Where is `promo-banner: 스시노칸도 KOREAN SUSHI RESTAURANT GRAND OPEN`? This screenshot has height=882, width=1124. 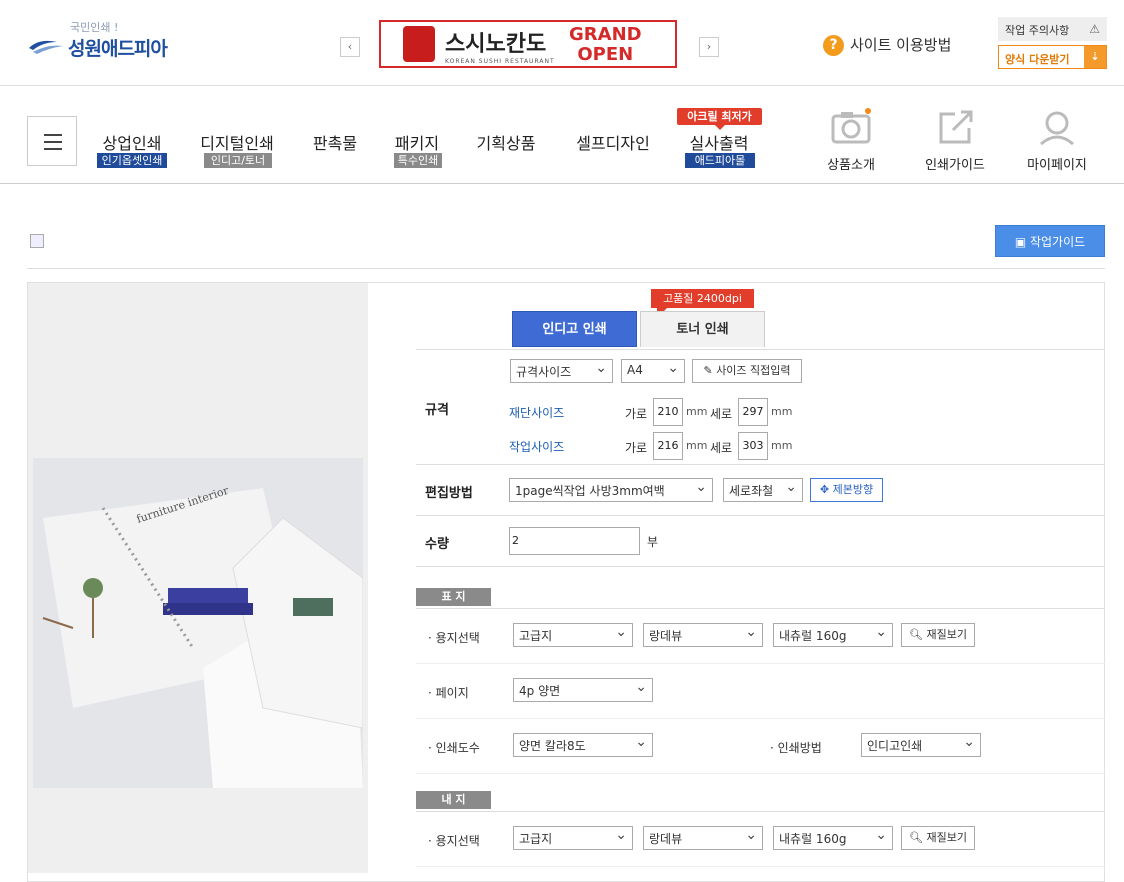 promo-banner: 스시노칸도 KOREAN SUSHI RESTAURANT GRAND OPEN is located at coordinates (528, 44).